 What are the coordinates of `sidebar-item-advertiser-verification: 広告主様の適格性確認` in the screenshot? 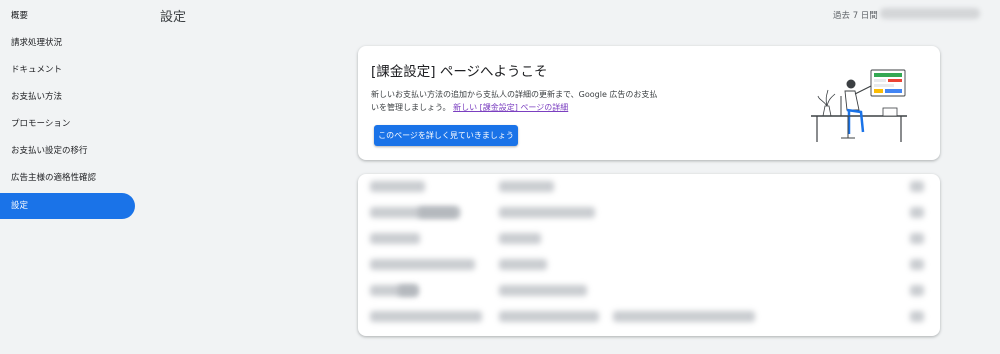 It's located at (62, 178).